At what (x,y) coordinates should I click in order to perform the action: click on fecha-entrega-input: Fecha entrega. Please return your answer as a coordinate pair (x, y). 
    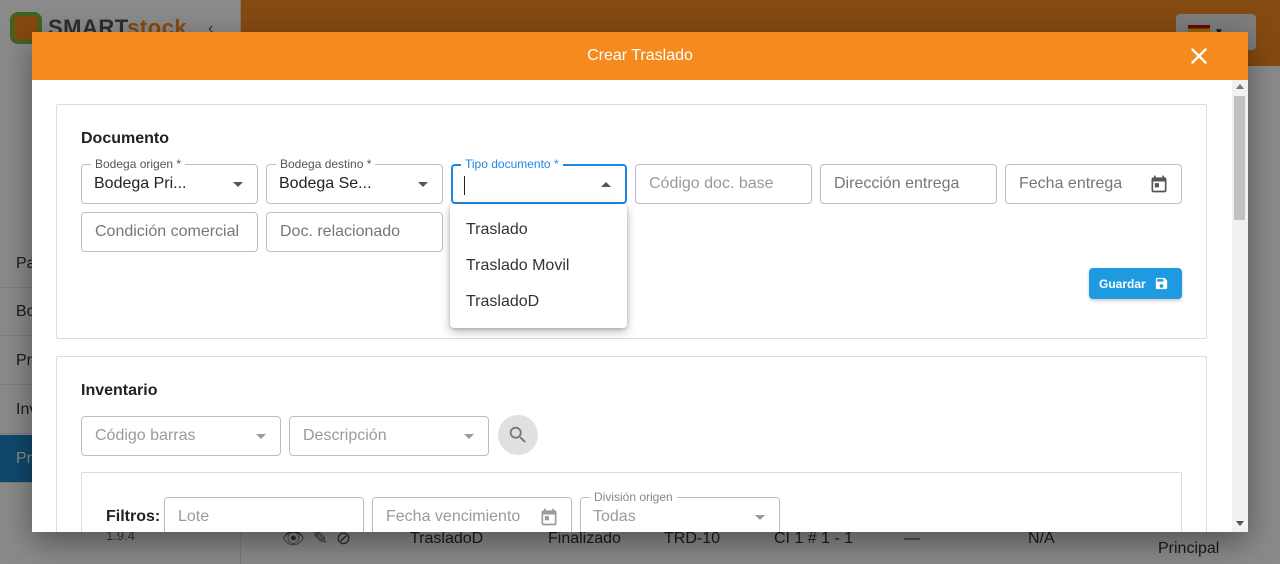
    Looking at the image, I should click on (1093, 184).